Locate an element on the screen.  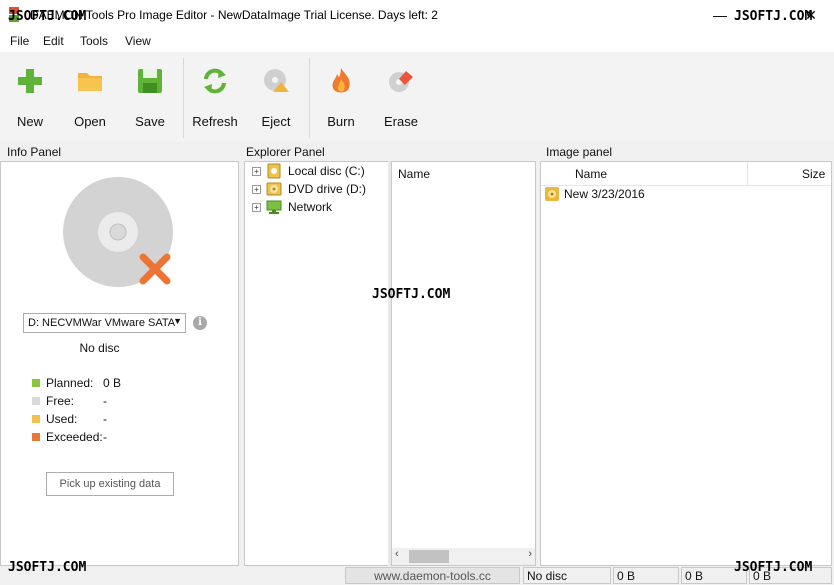
explorer-panel-title: Explorer Panel is located at coordinates (285, 152).